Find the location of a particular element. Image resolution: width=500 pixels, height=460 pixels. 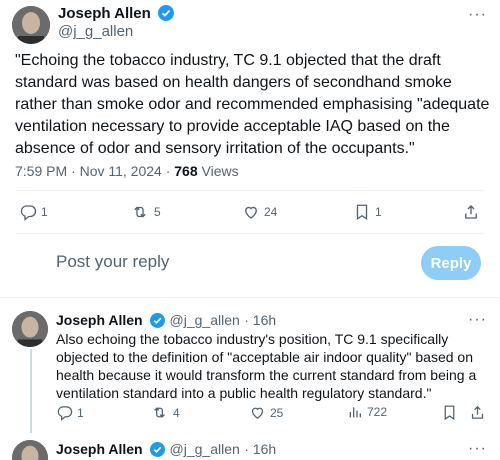

bookmark-action: 1 is located at coordinates (367, 212).